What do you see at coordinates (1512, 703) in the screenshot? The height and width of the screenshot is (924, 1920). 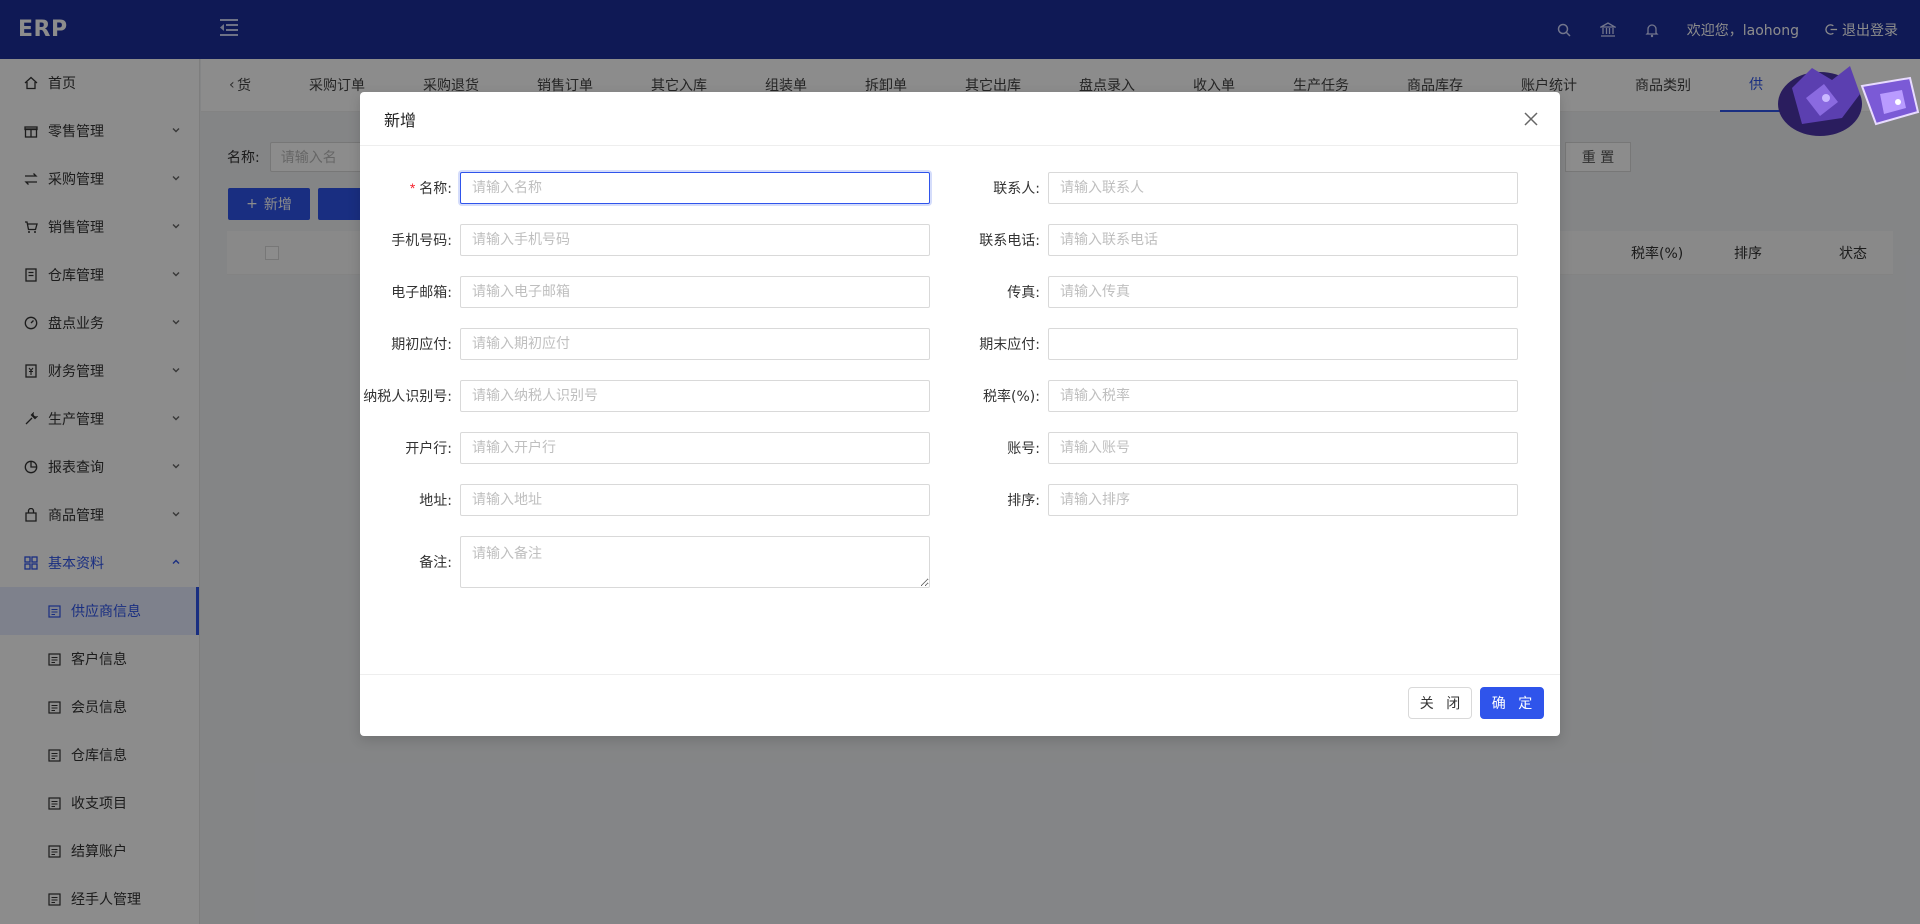 I see `confirm-button: 确 定` at bounding box center [1512, 703].